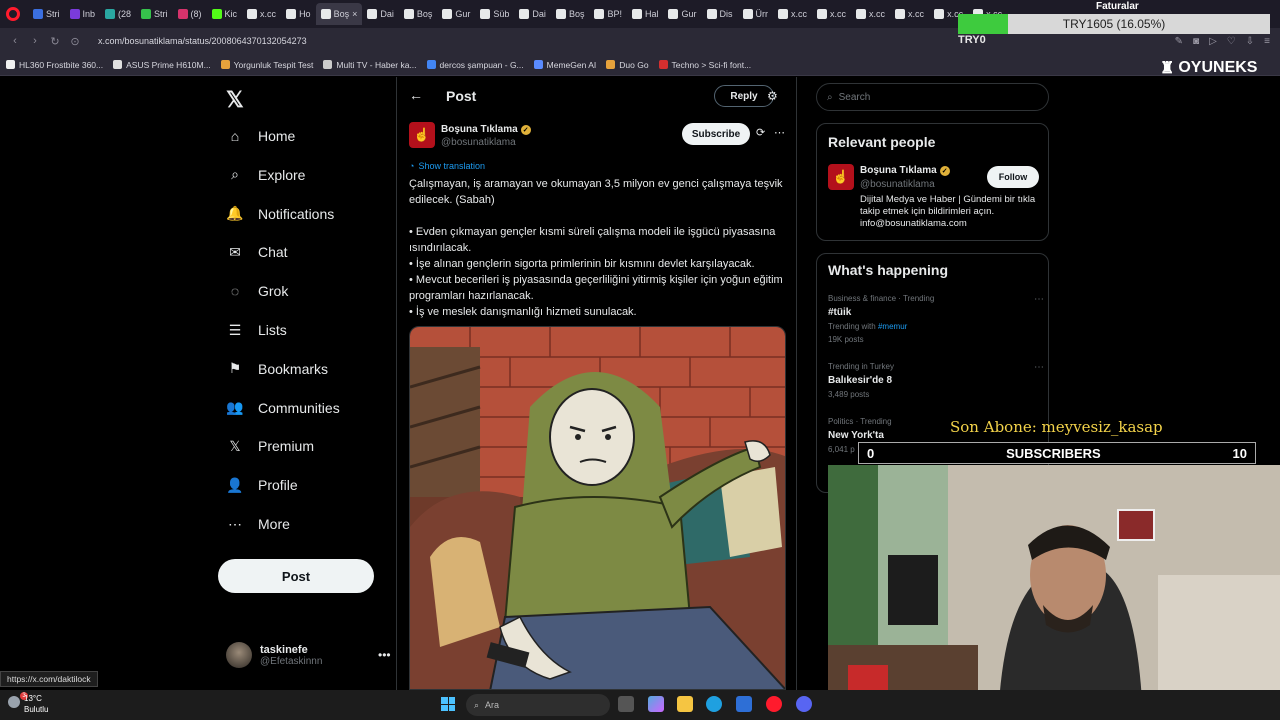 The height and width of the screenshot is (720, 1280). What do you see at coordinates (384, 655) in the screenshot?
I see `more-dots-icon: •••` at bounding box center [384, 655].